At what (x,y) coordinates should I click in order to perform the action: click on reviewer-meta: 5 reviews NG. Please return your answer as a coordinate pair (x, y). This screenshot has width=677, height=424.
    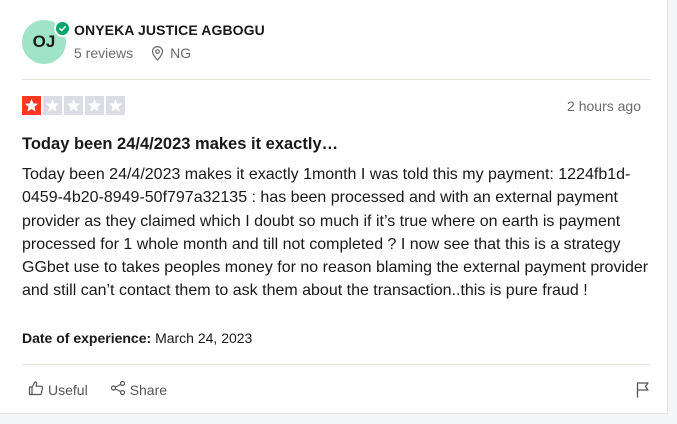
    Looking at the image, I should click on (132, 53).